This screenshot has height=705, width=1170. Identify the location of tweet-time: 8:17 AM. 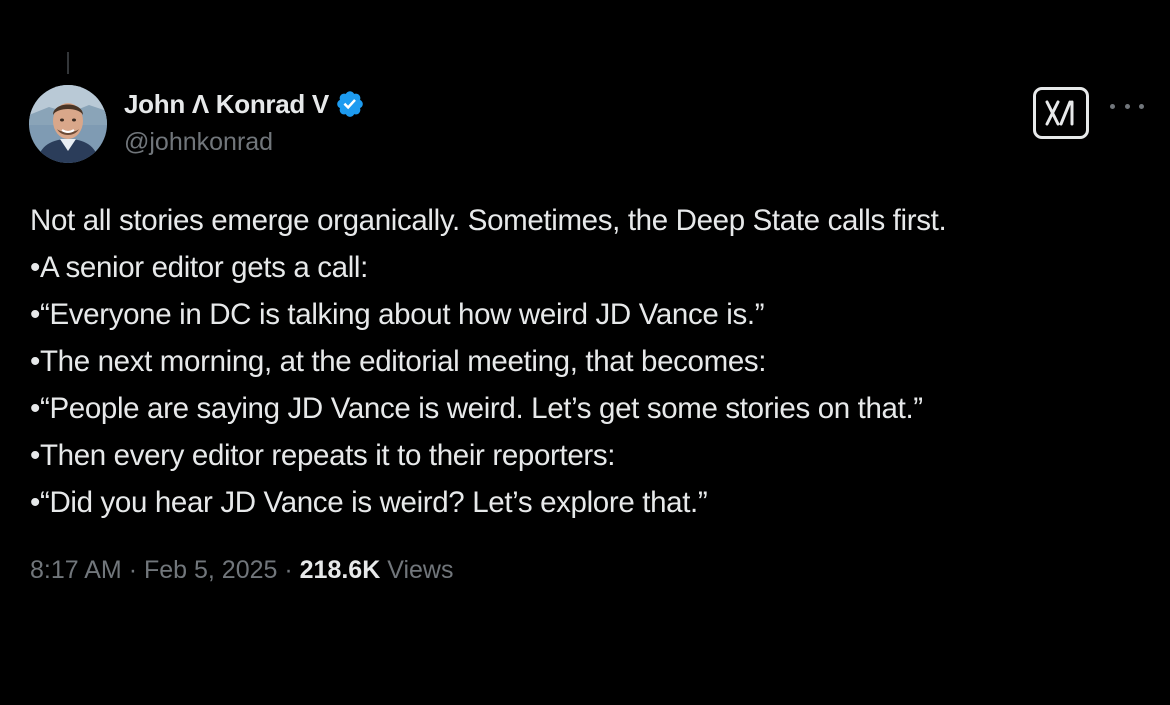
(76, 570).